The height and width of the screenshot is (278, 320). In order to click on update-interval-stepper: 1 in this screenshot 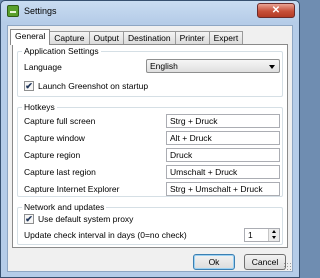, I will do `click(262, 235)`.